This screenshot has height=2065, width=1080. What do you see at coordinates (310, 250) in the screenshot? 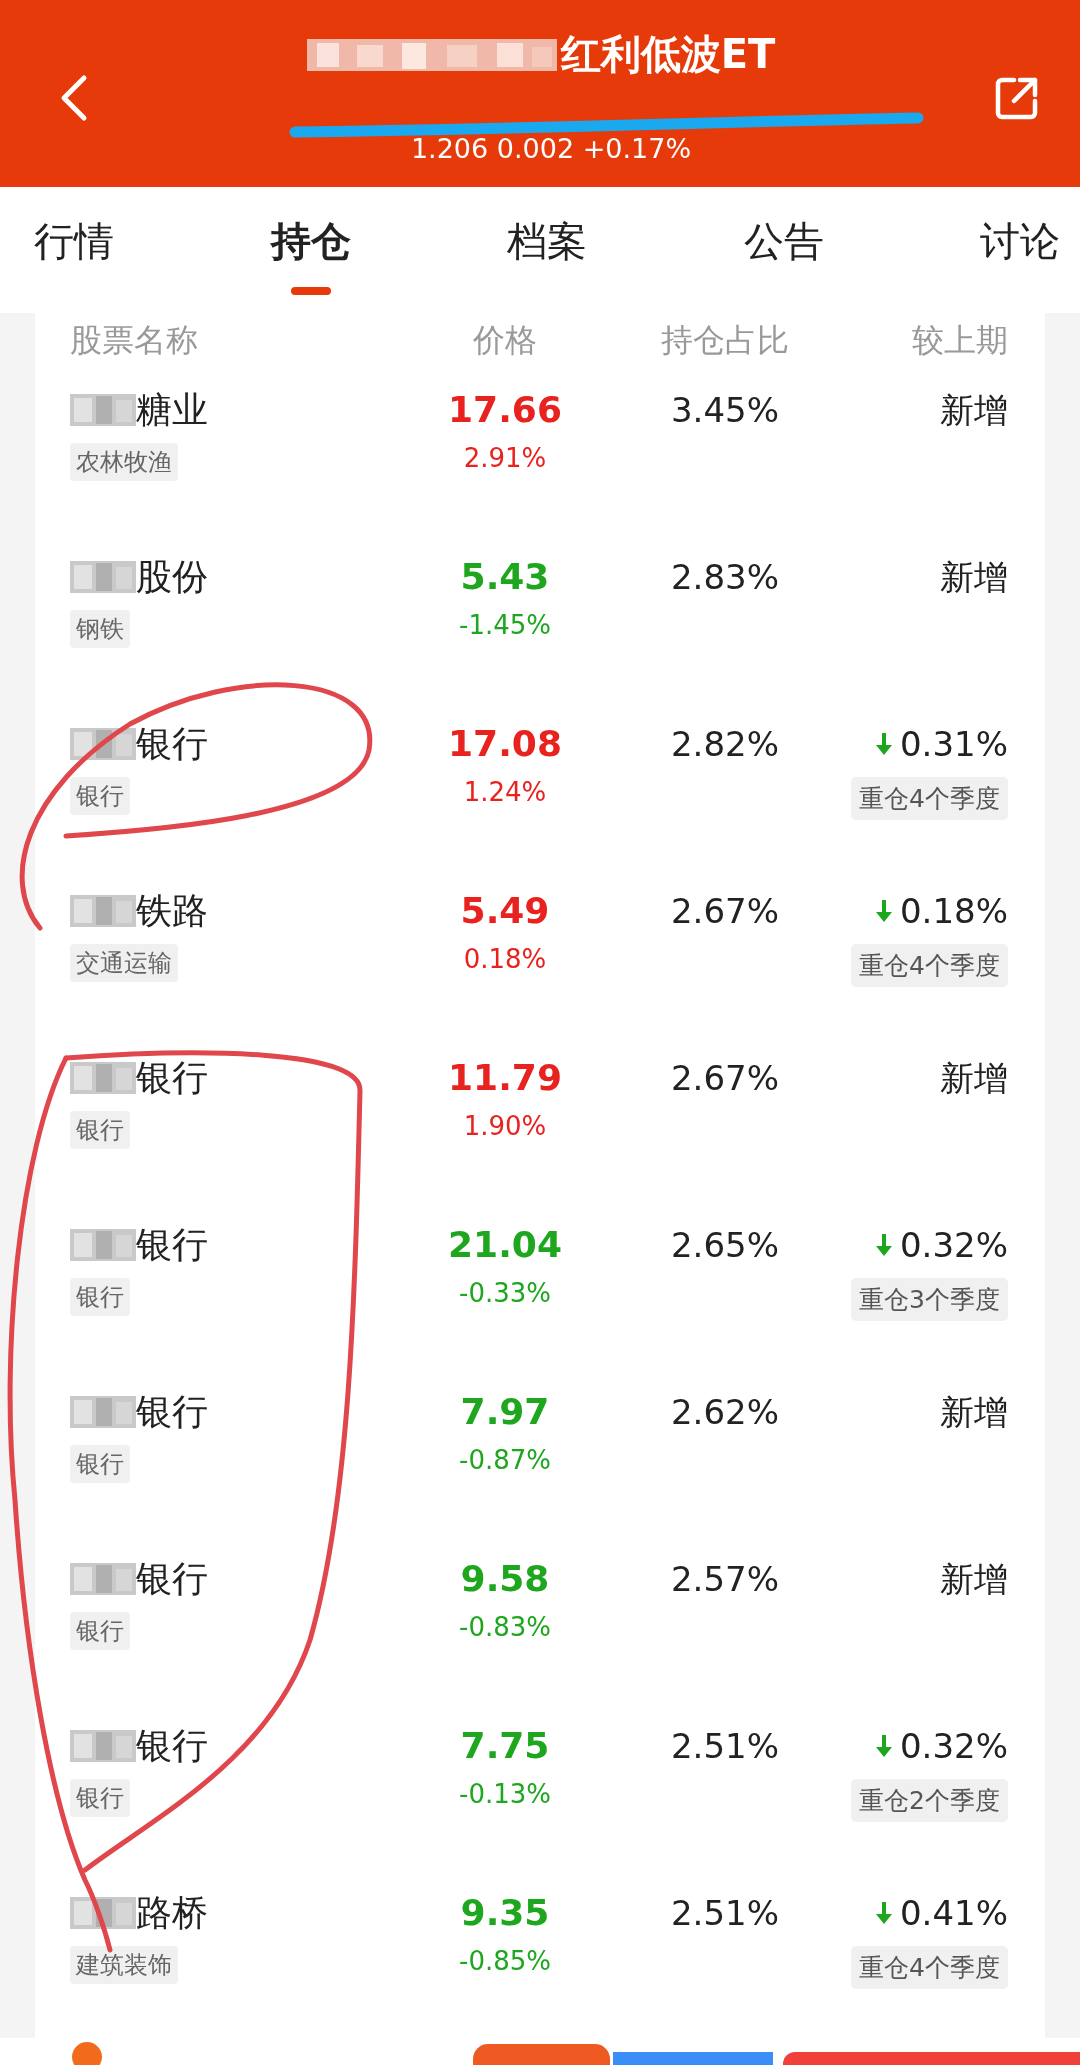
I see `tab: 持仓` at bounding box center [310, 250].